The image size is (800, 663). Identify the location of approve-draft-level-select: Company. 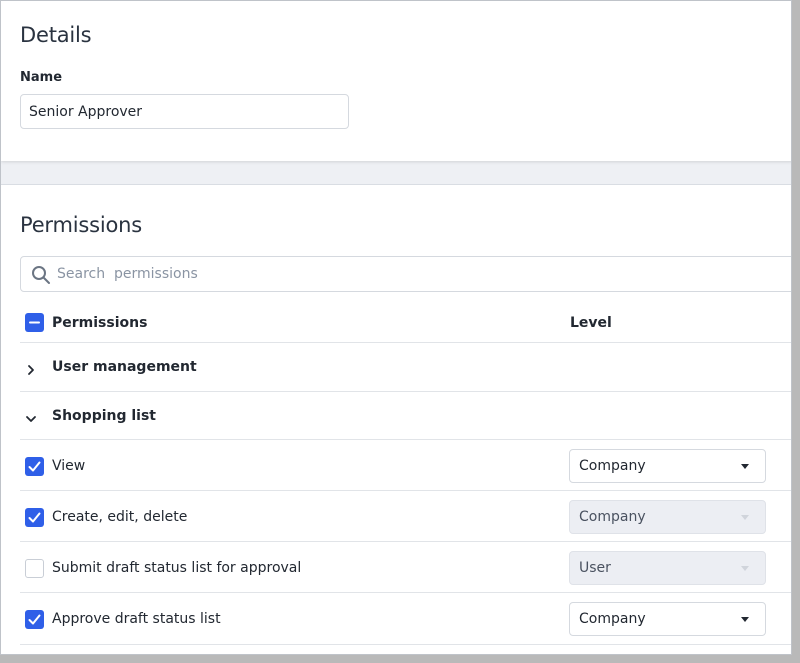
(667, 619).